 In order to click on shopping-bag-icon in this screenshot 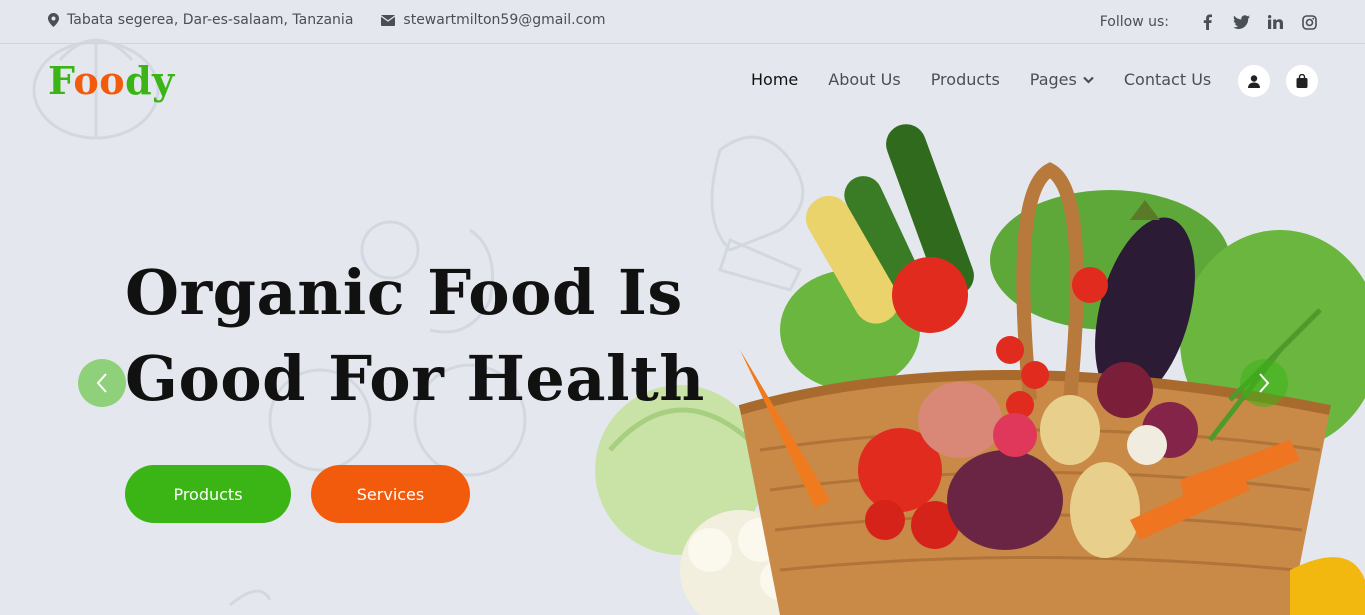, I will do `click(1302, 81)`.